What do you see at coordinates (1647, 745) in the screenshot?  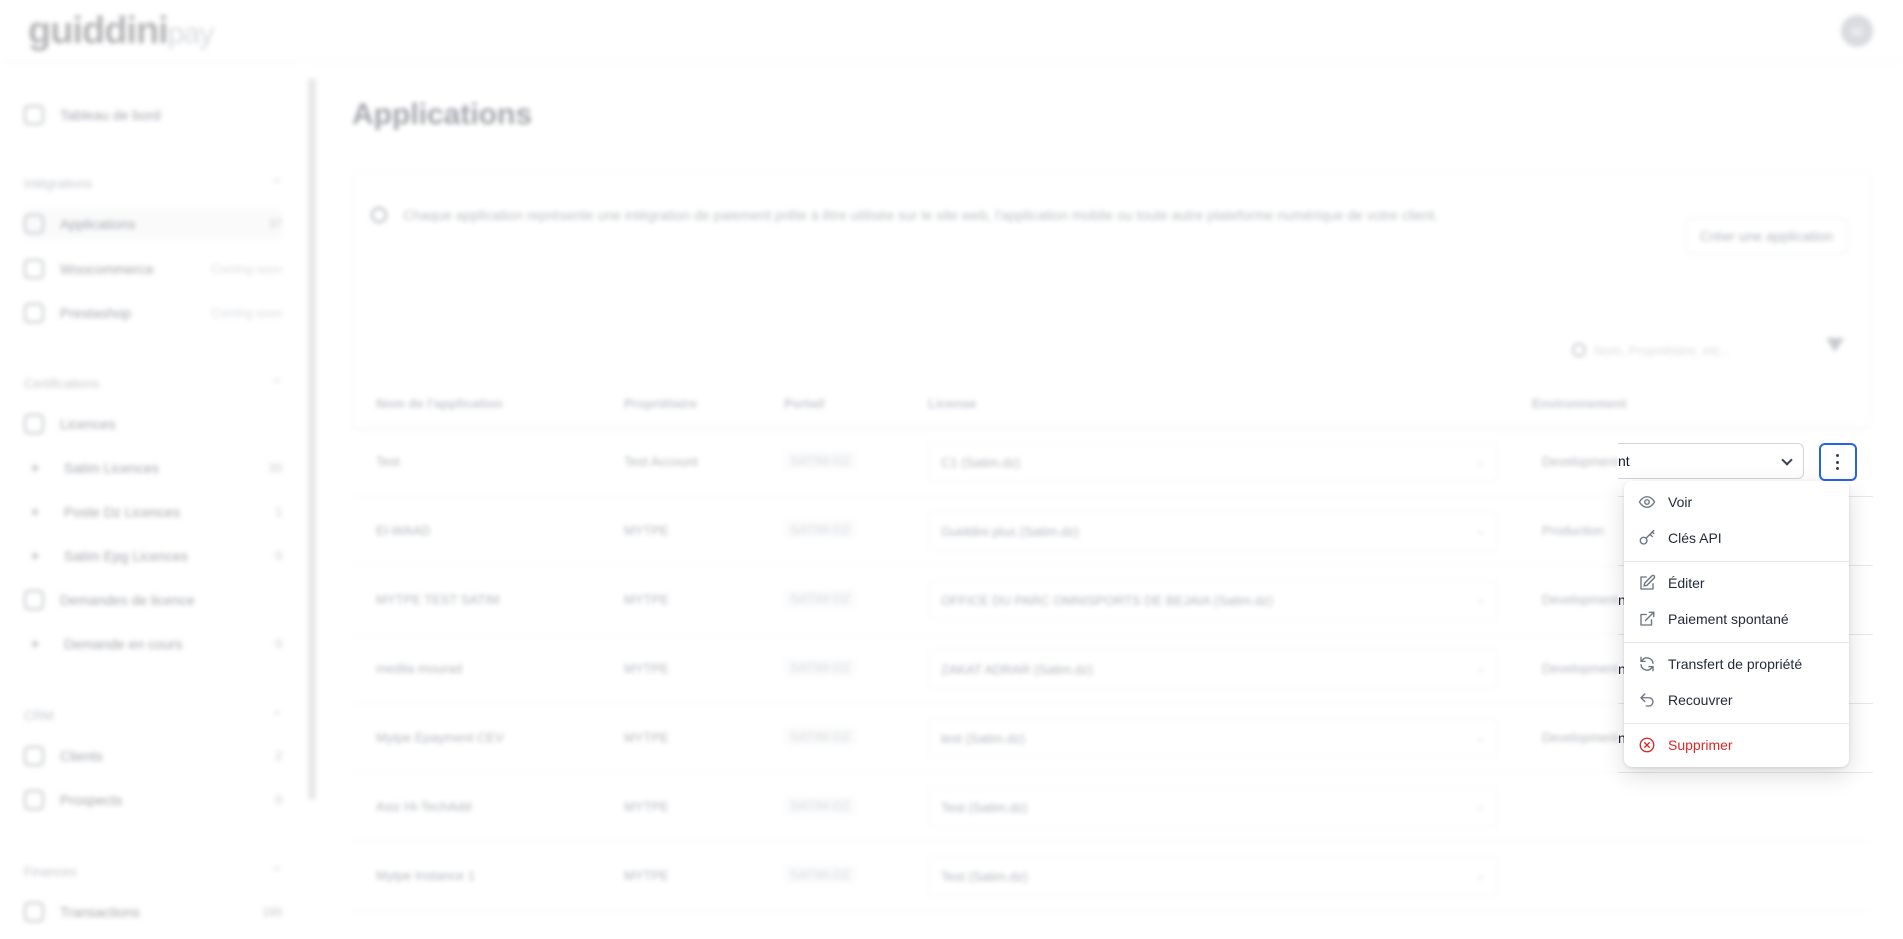 I see `x-circle-icon` at bounding box center [1647, 745].